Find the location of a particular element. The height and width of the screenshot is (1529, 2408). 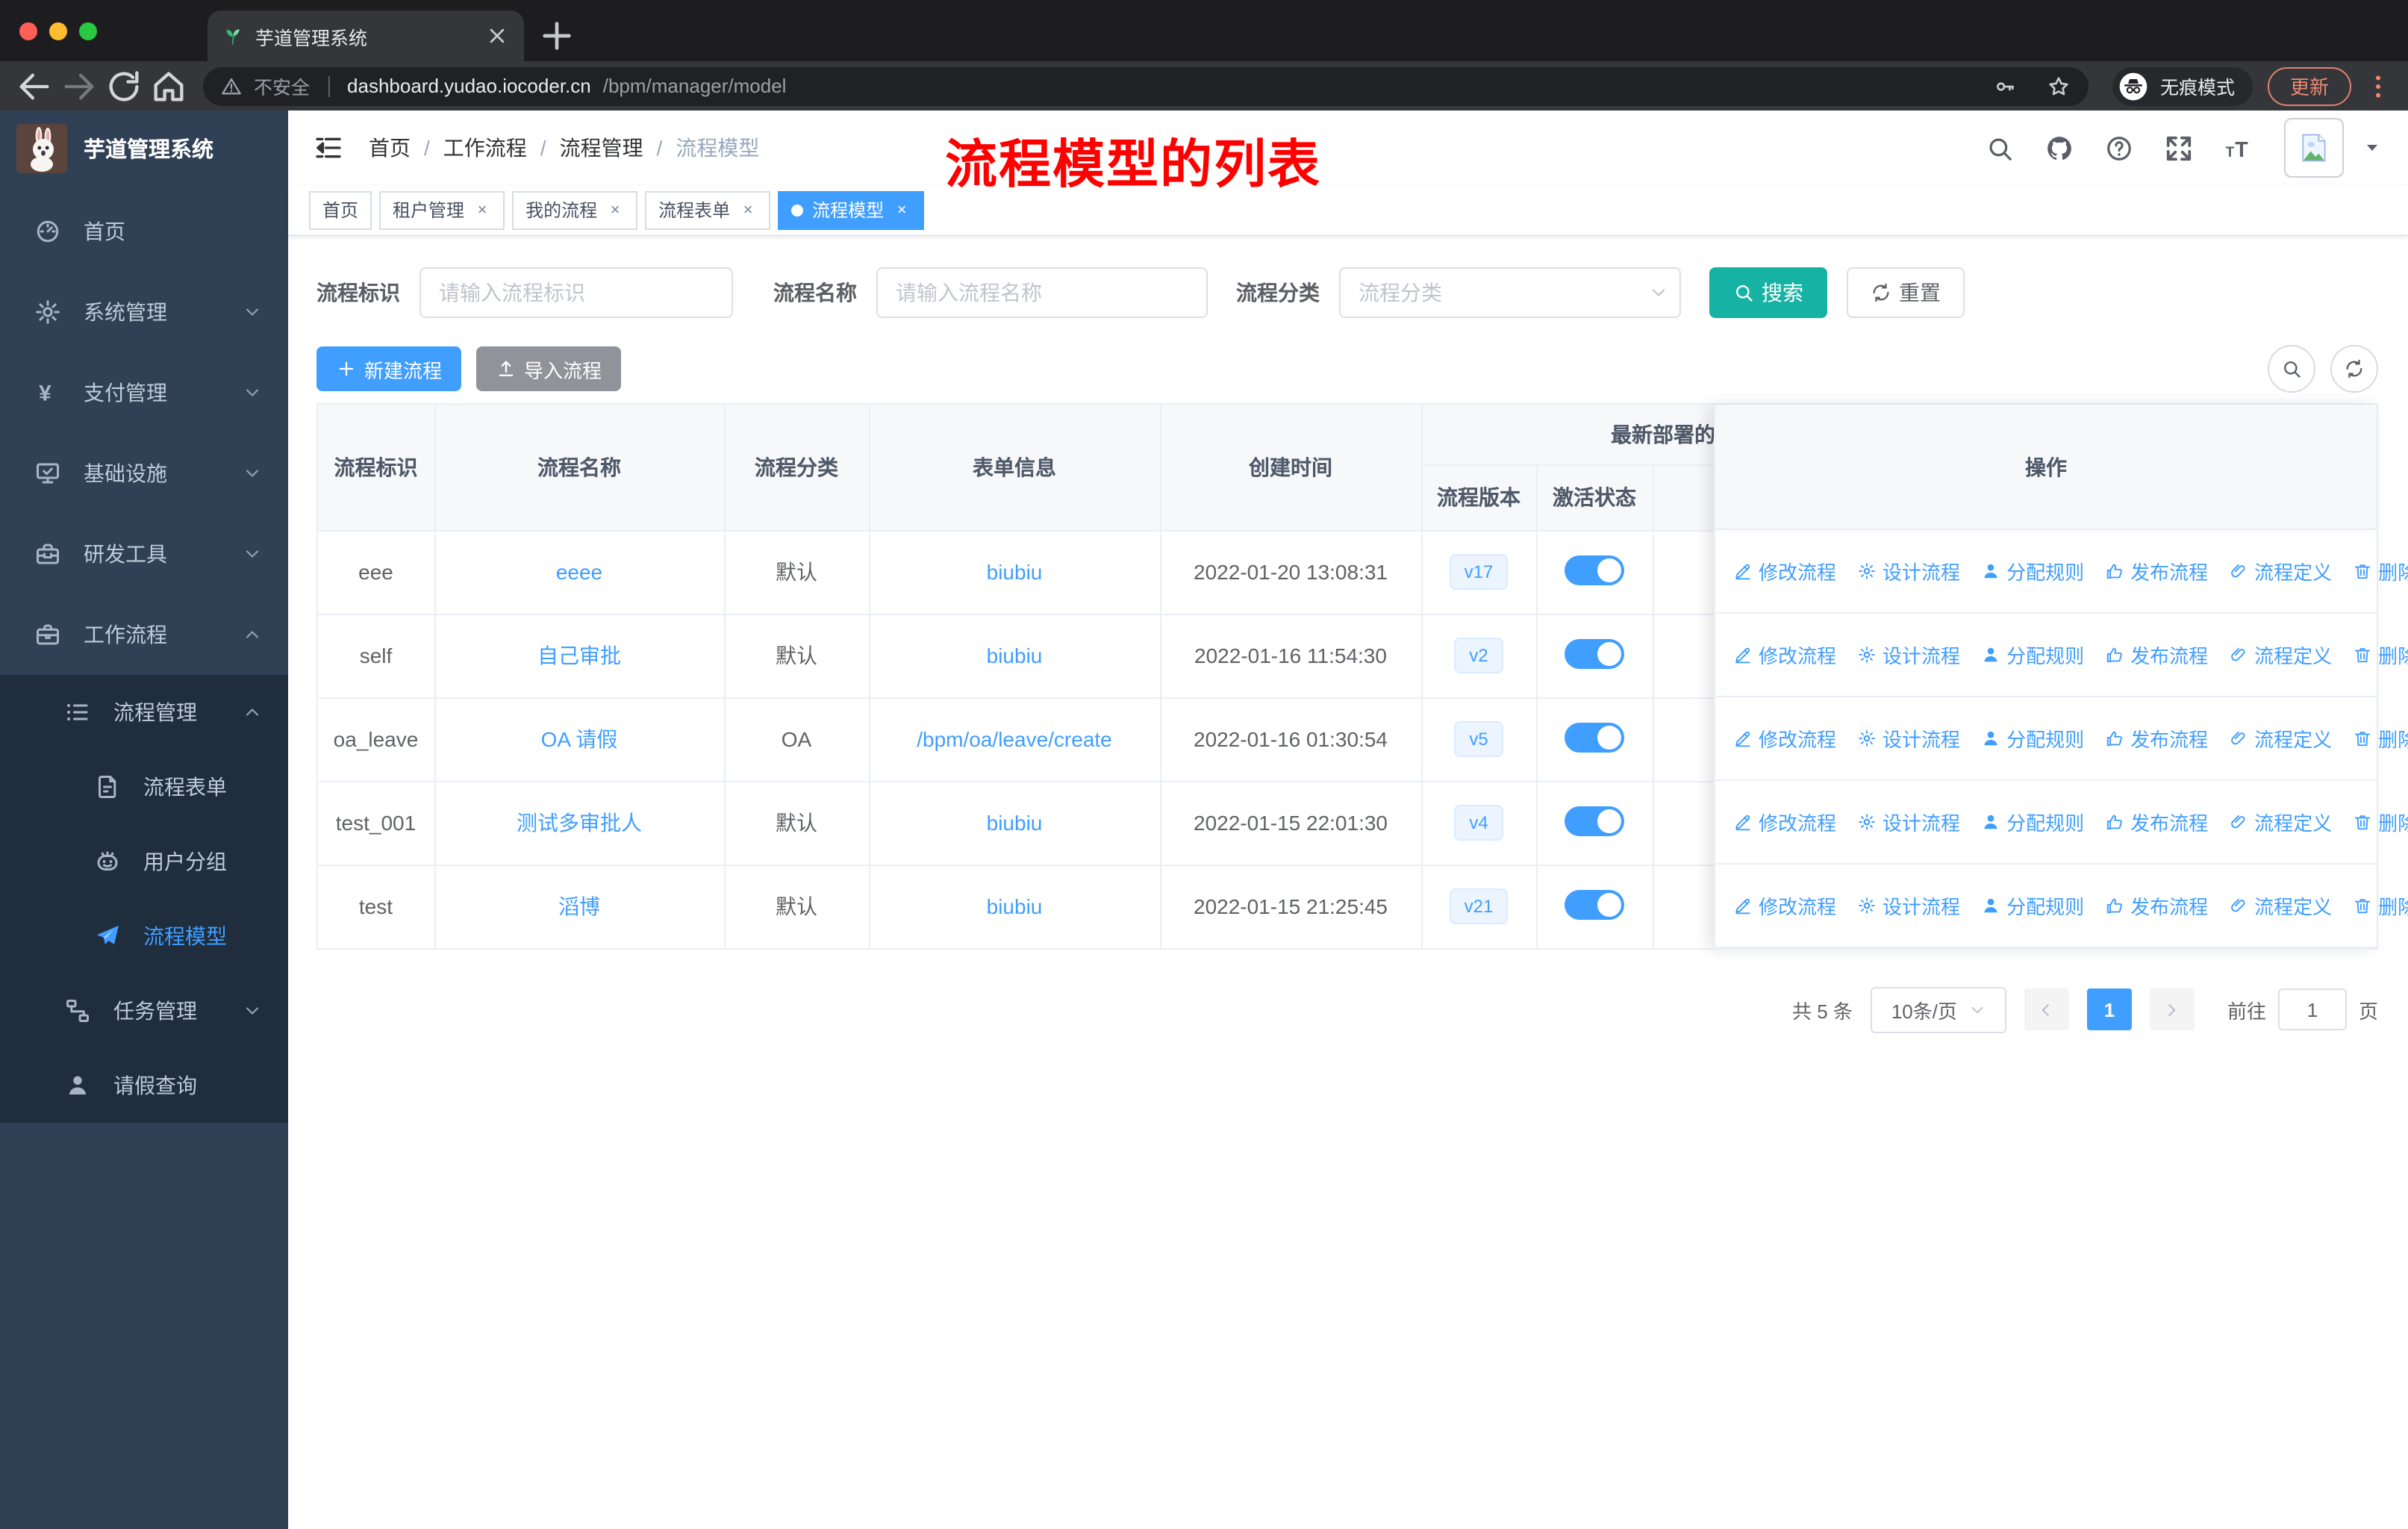

process-id-input is located at coordinates (576, 293).